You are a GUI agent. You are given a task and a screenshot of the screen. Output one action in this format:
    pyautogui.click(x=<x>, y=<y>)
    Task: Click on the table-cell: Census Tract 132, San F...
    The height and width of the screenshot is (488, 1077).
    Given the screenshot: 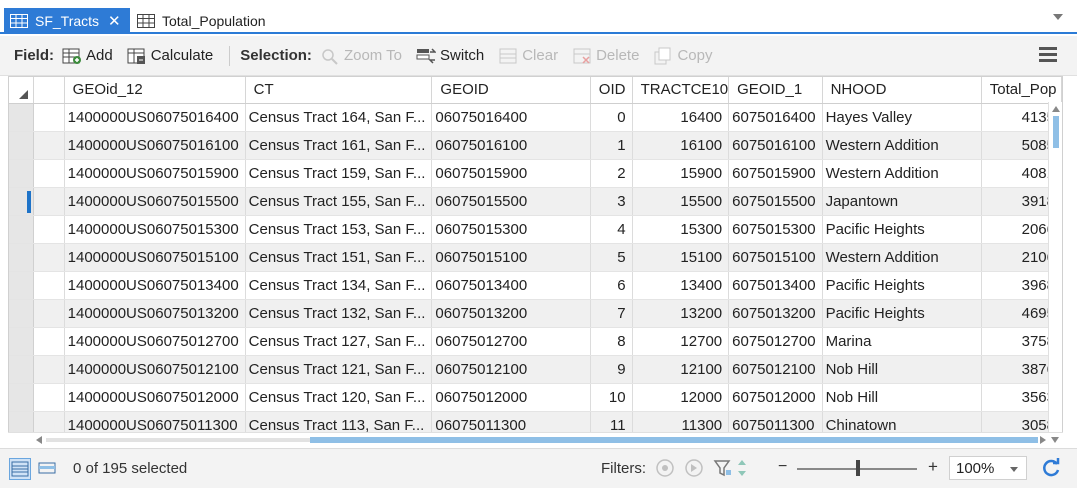 What is the action you would take?
    pyautogui.click(x=339, y=313)
    